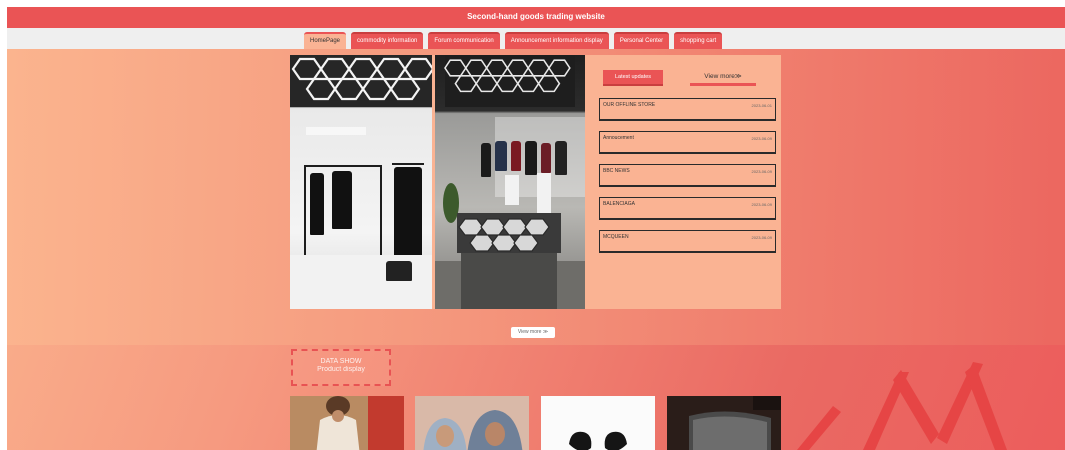  What do you see at coordinates (387, 40) in the screenshot?
I see `nav-commodity-information: commodity information` at bounding box center [387, 40].